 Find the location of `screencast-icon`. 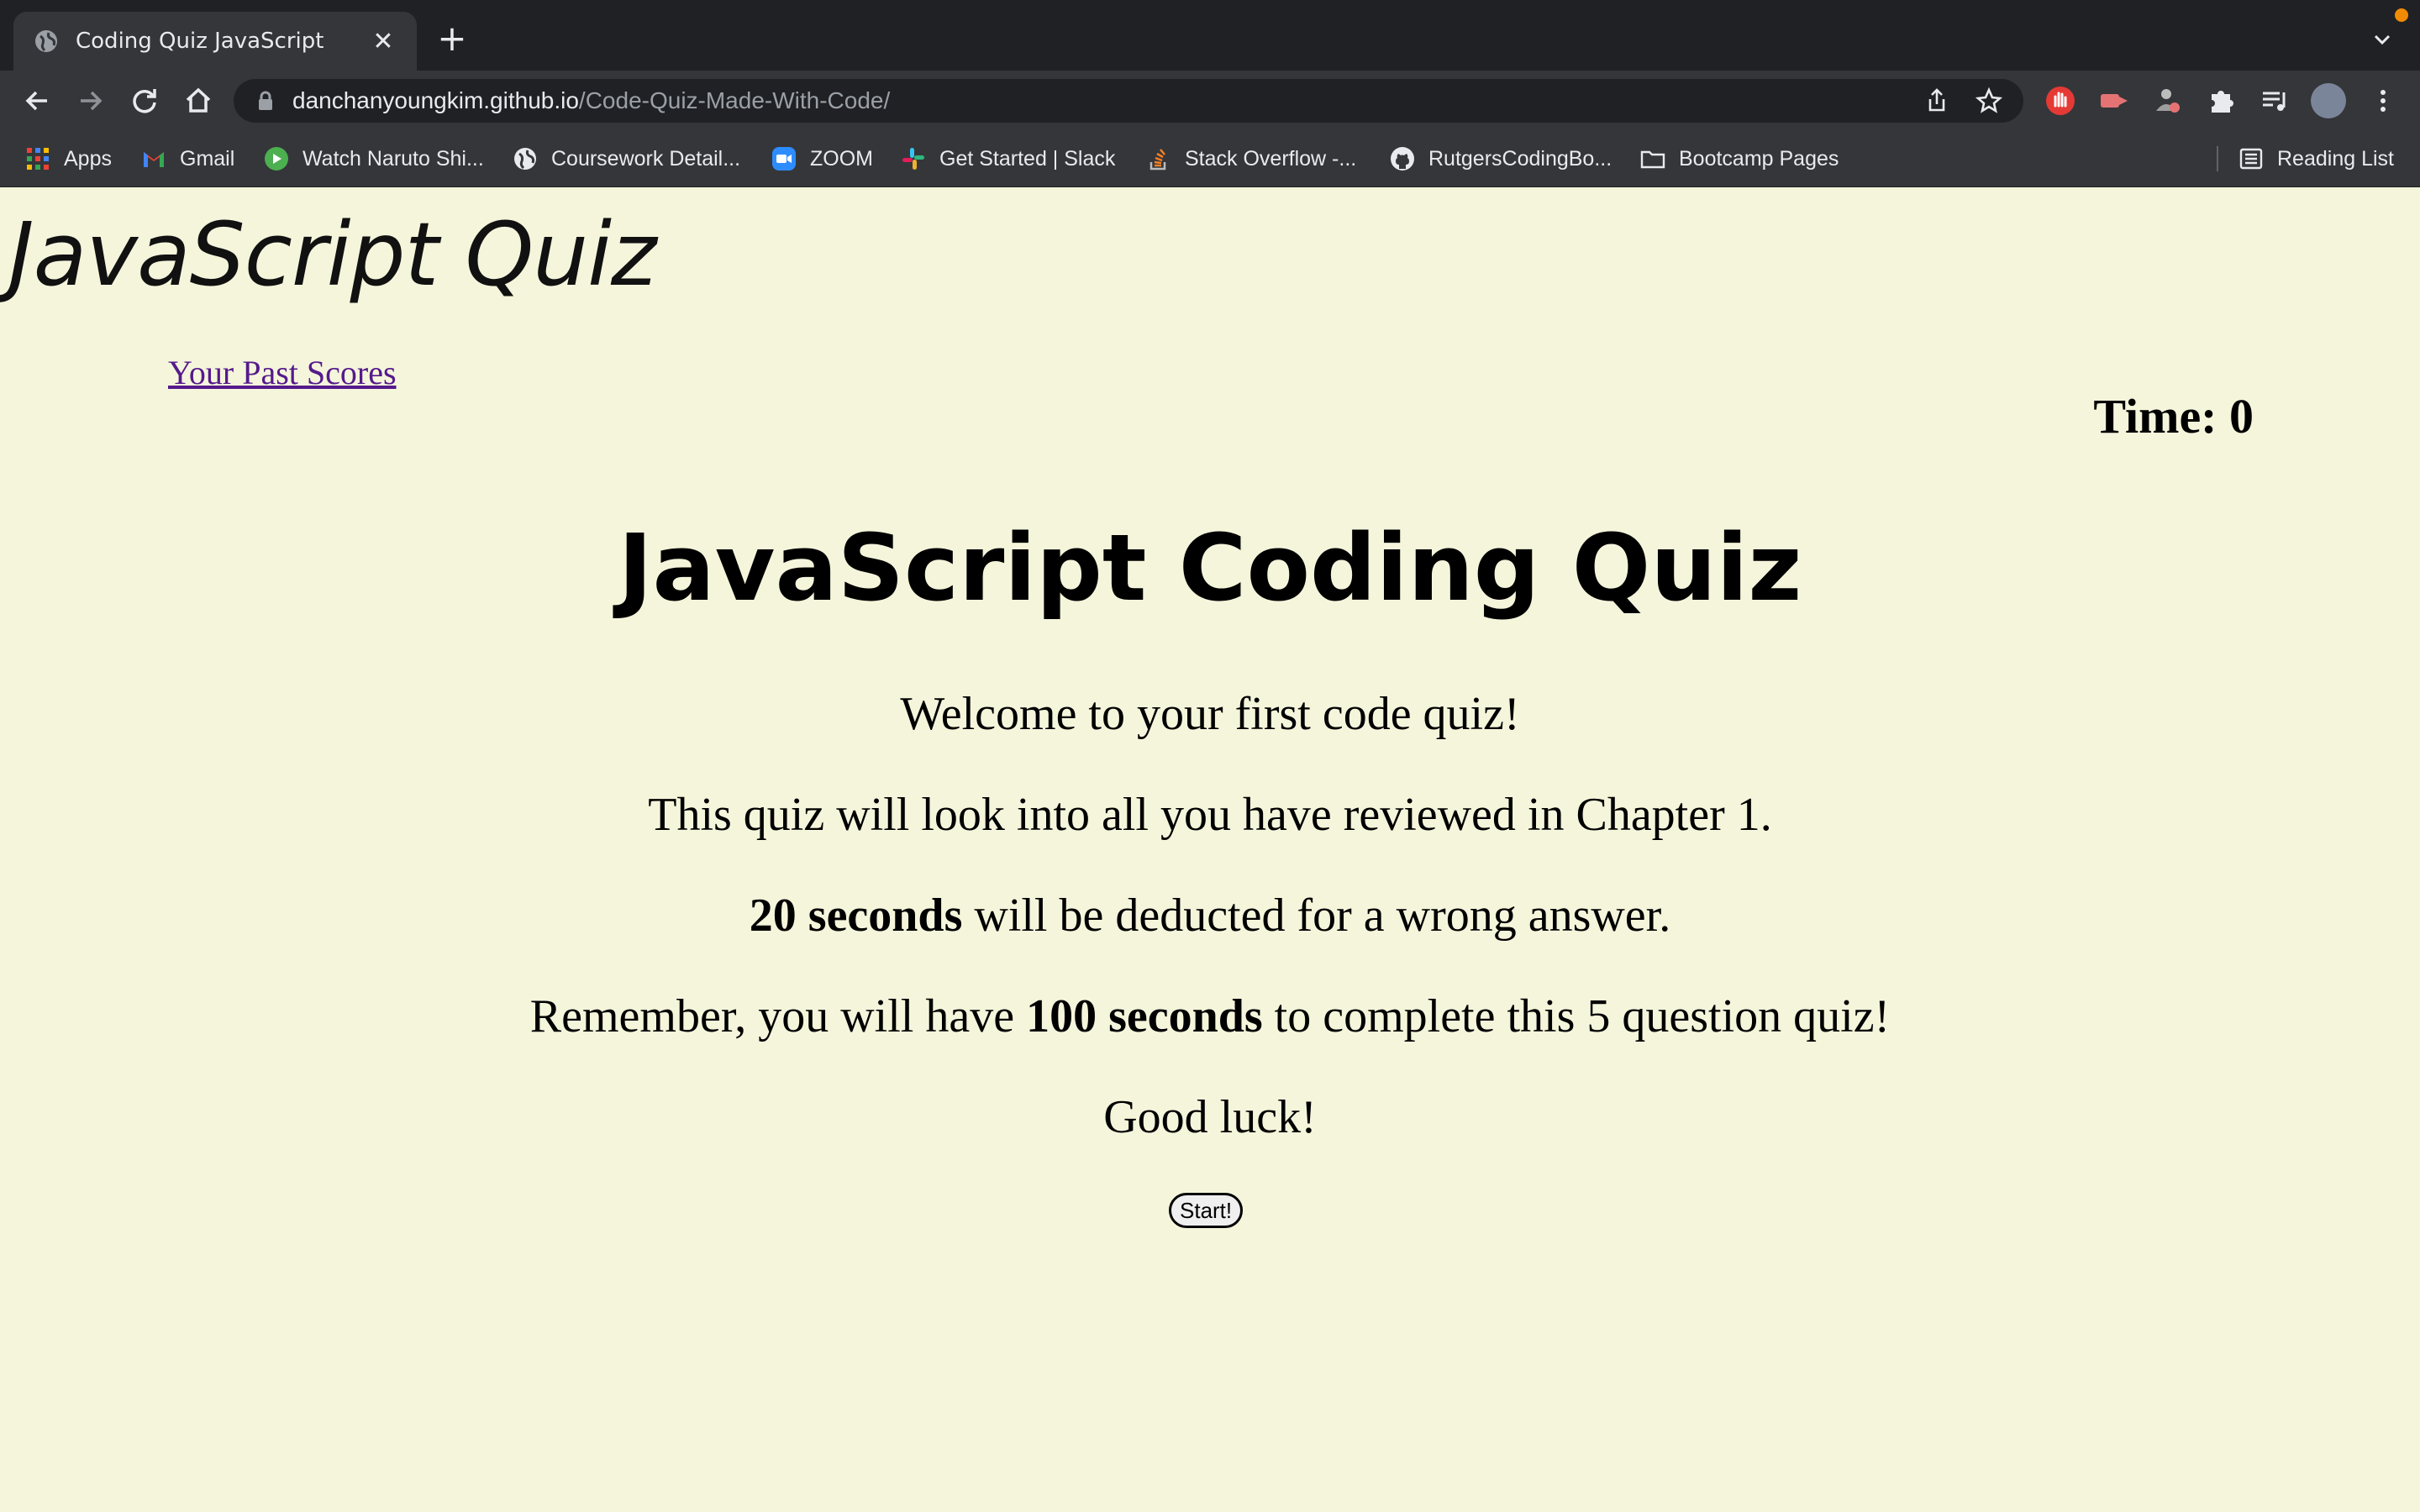

screencast-icon is located at coordinates (2114, 100).